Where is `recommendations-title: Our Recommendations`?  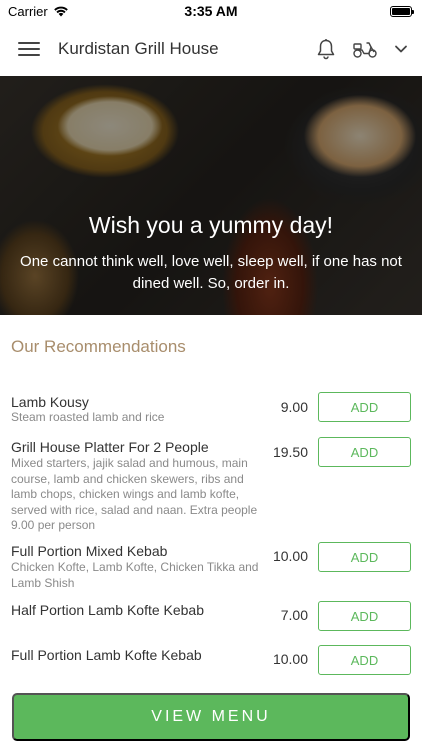
recommendations-title: Our Recommendations is located at coordinates (98, 346).